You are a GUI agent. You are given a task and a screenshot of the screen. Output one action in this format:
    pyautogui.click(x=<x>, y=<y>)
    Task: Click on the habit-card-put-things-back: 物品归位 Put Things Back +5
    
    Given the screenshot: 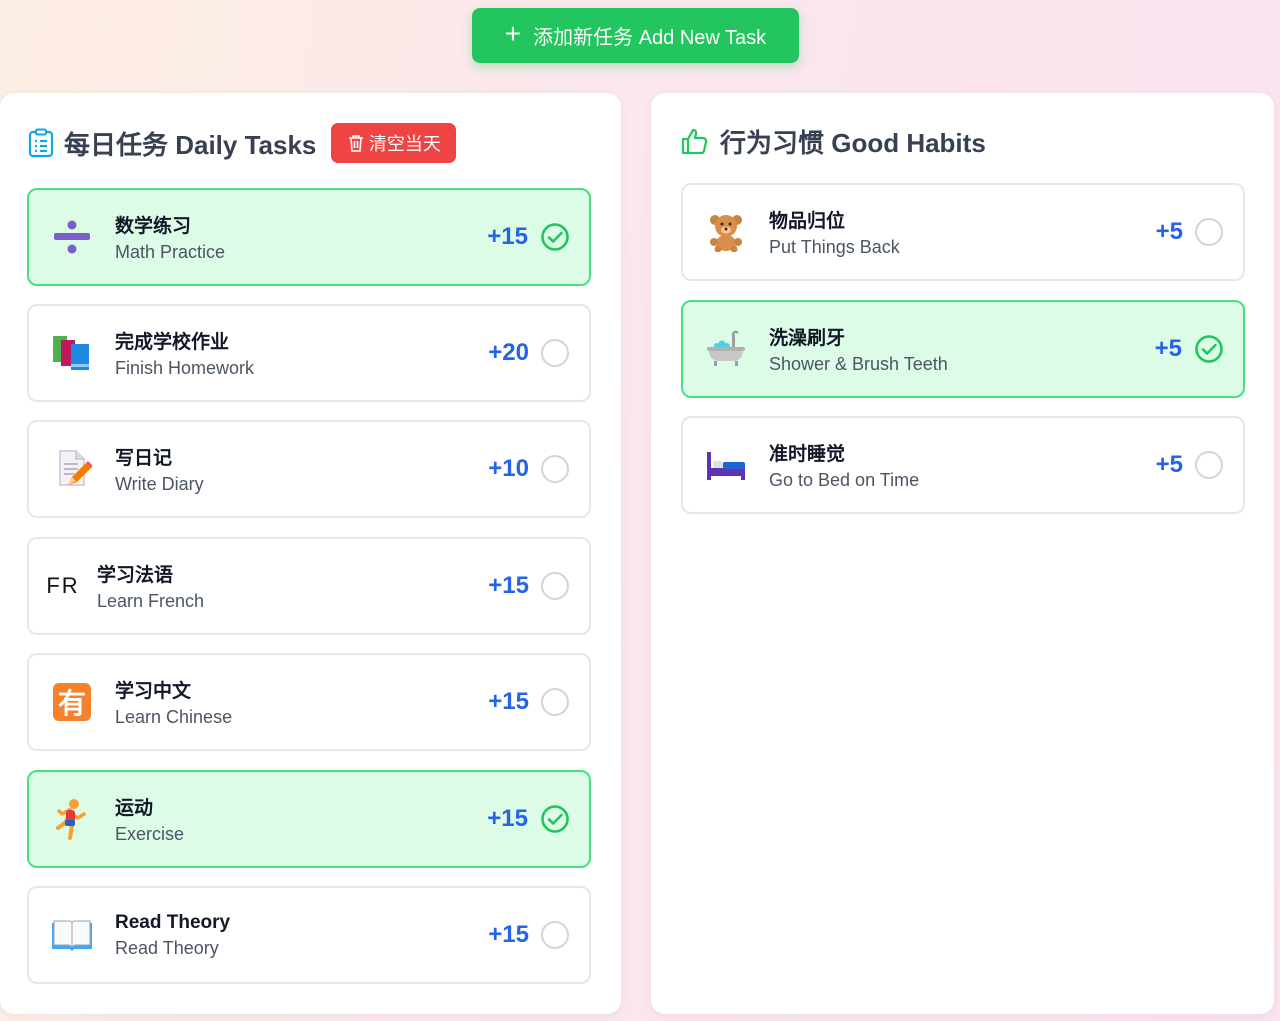 What is the action you would take?
    pyautogui.click(x=963, y=232)
    